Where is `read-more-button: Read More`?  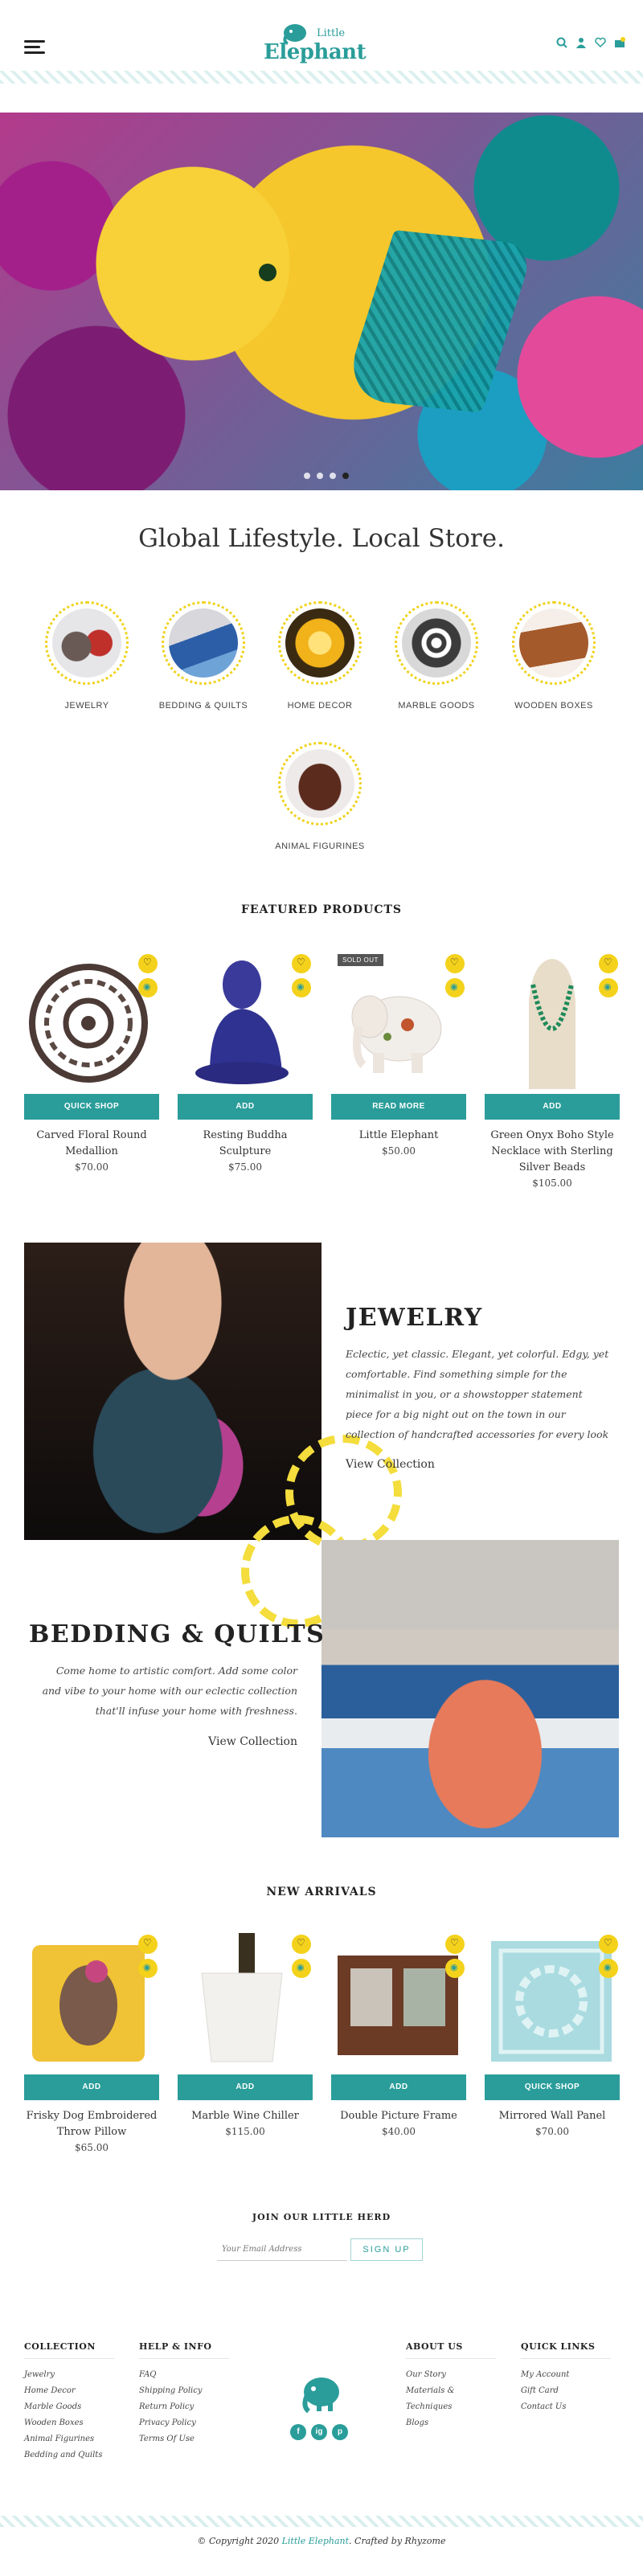 read-more-button: Read More is located at coordinates (398, 1107).